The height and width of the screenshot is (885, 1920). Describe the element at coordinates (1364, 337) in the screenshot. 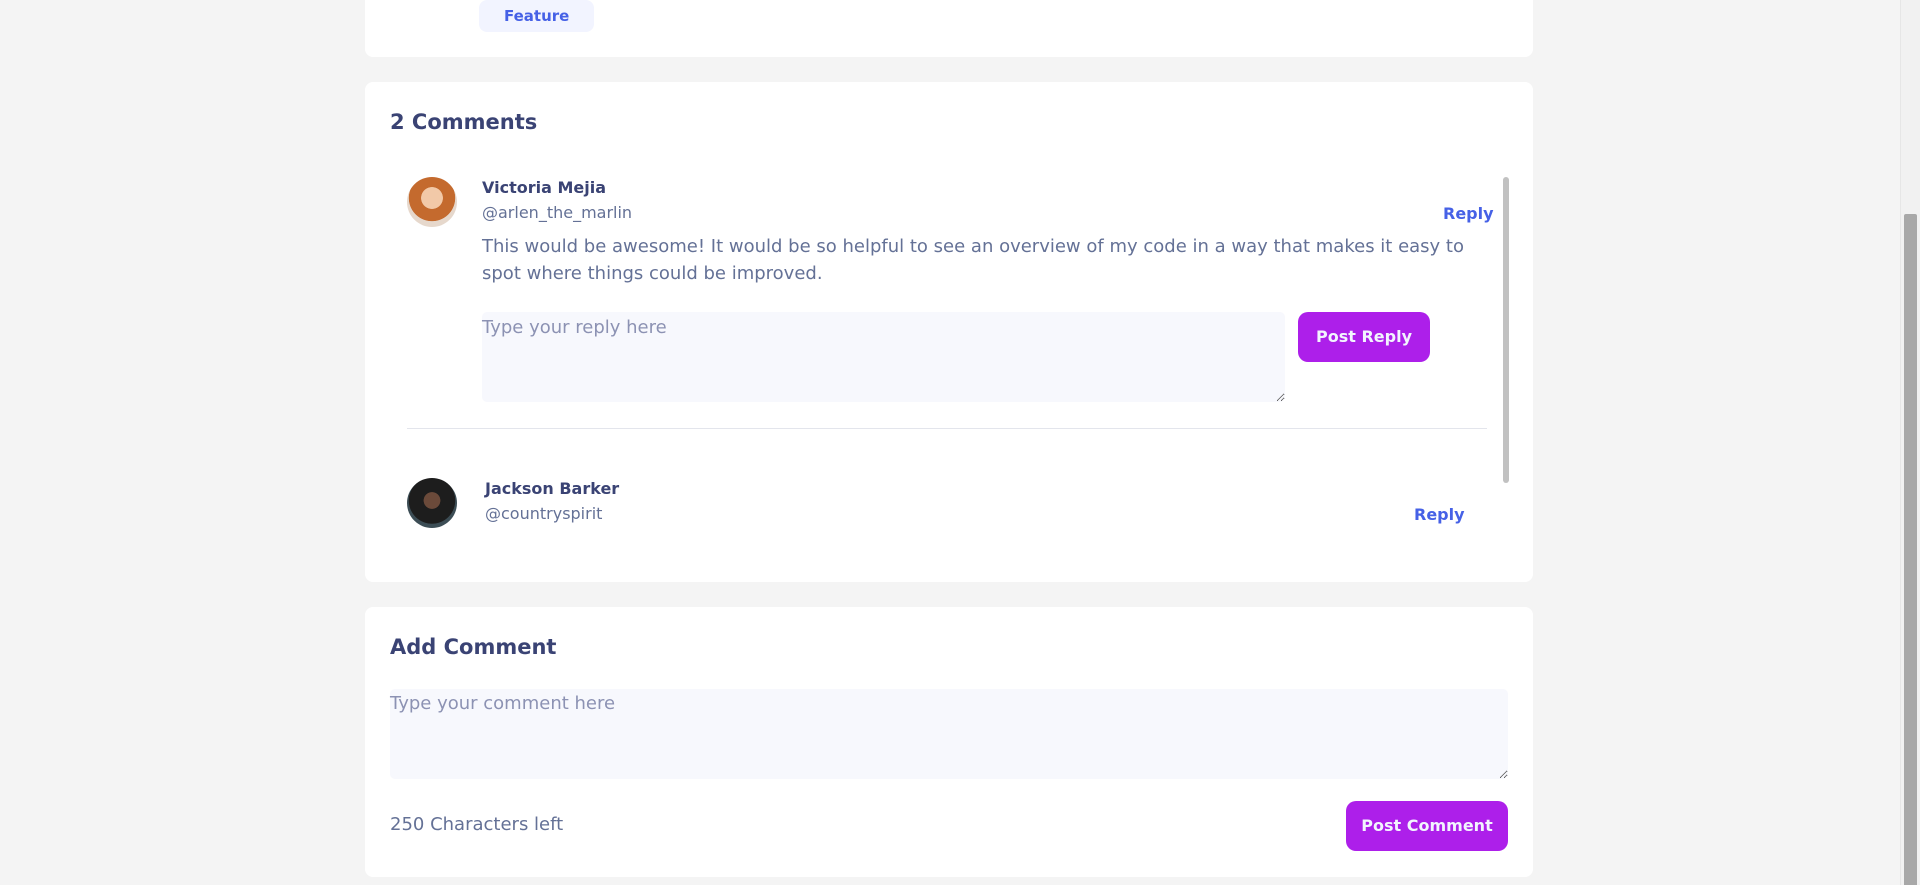

I see `post-reply-button: Post Reply` at that location.